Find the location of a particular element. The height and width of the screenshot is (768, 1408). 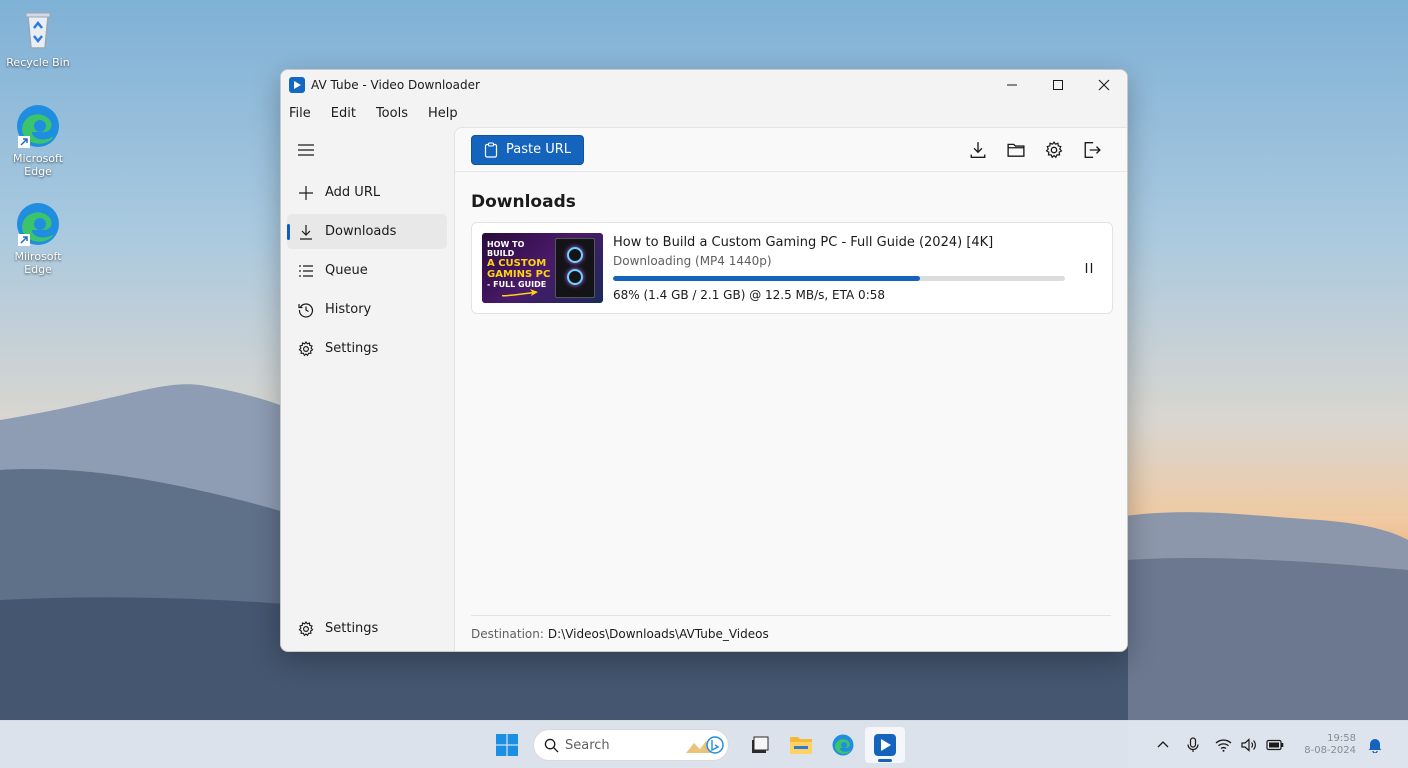

task-view-icon is located at coordinates (760, 744).